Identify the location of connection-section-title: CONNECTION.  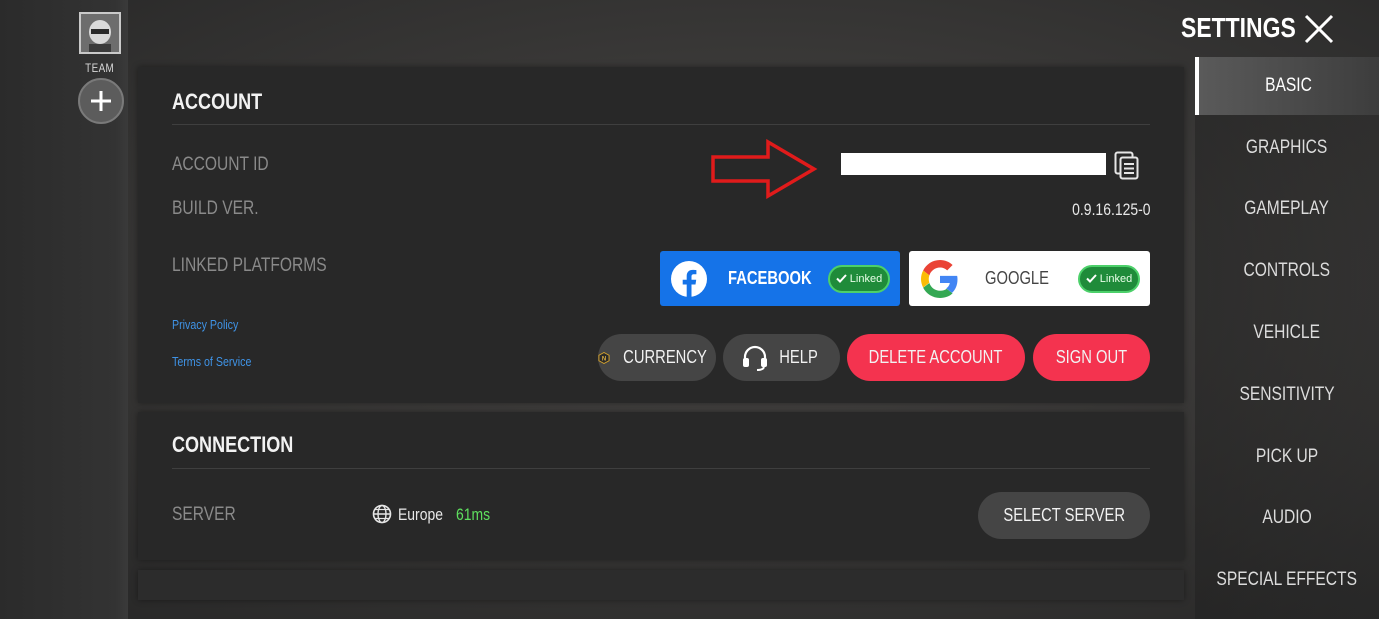
(233, 444).